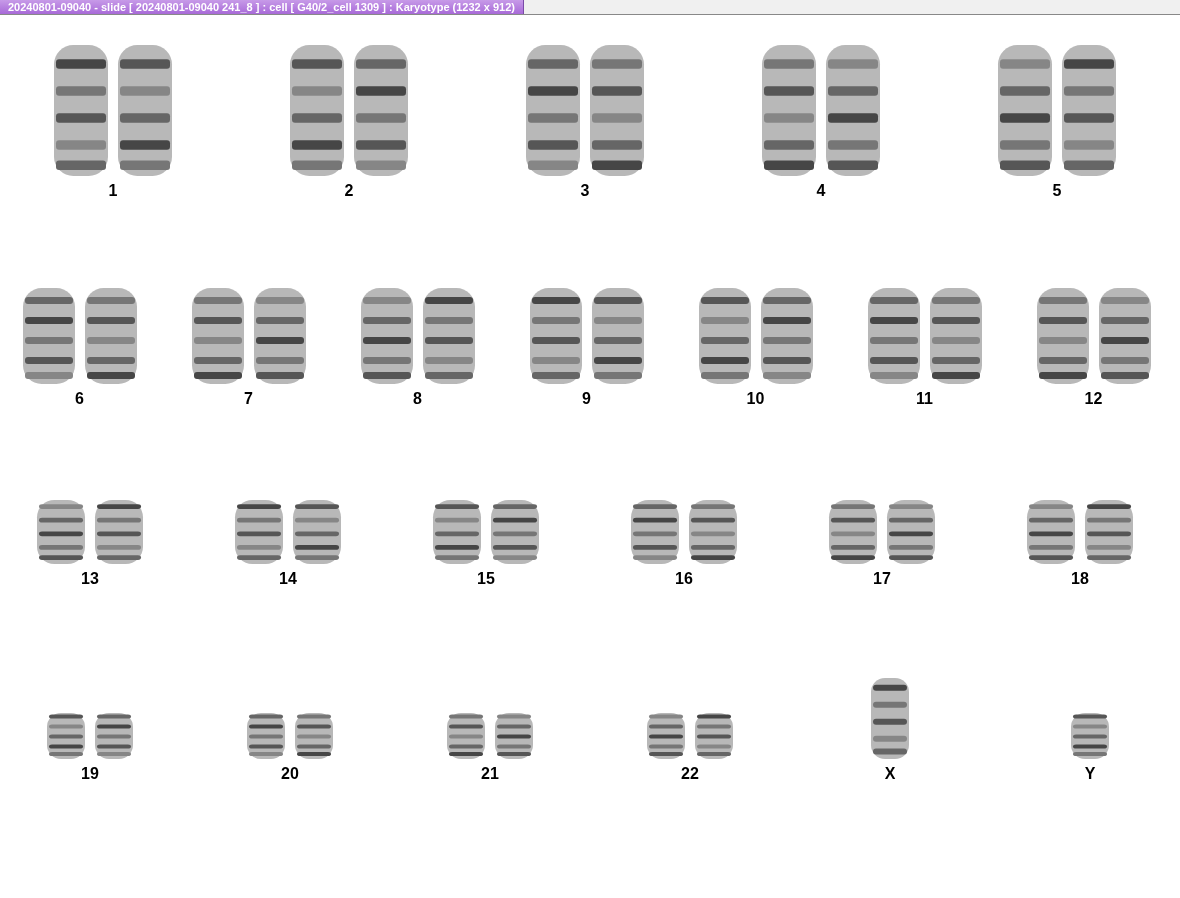  I want to click on chromosome-label: 6, so click(79, 399).